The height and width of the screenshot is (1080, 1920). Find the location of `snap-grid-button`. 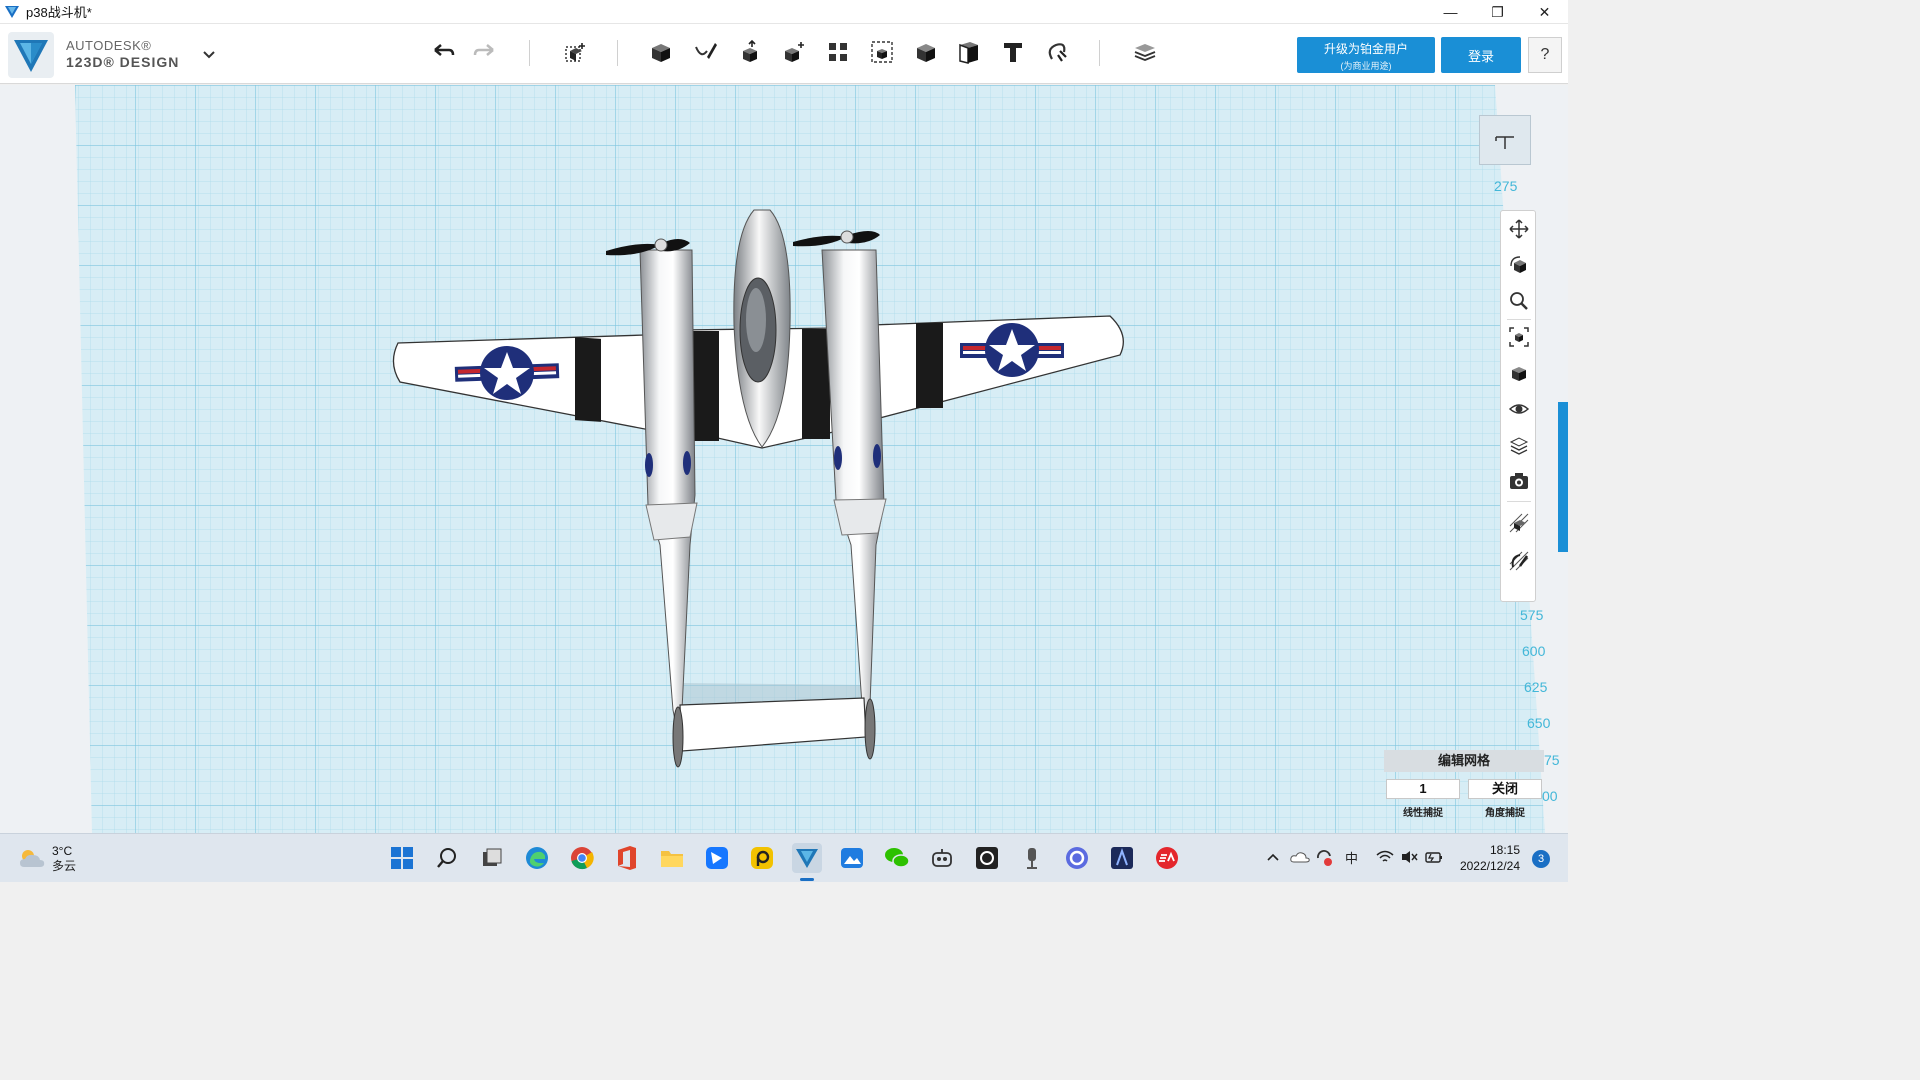

snap-grid-button is located at coordinates (1519, 523).